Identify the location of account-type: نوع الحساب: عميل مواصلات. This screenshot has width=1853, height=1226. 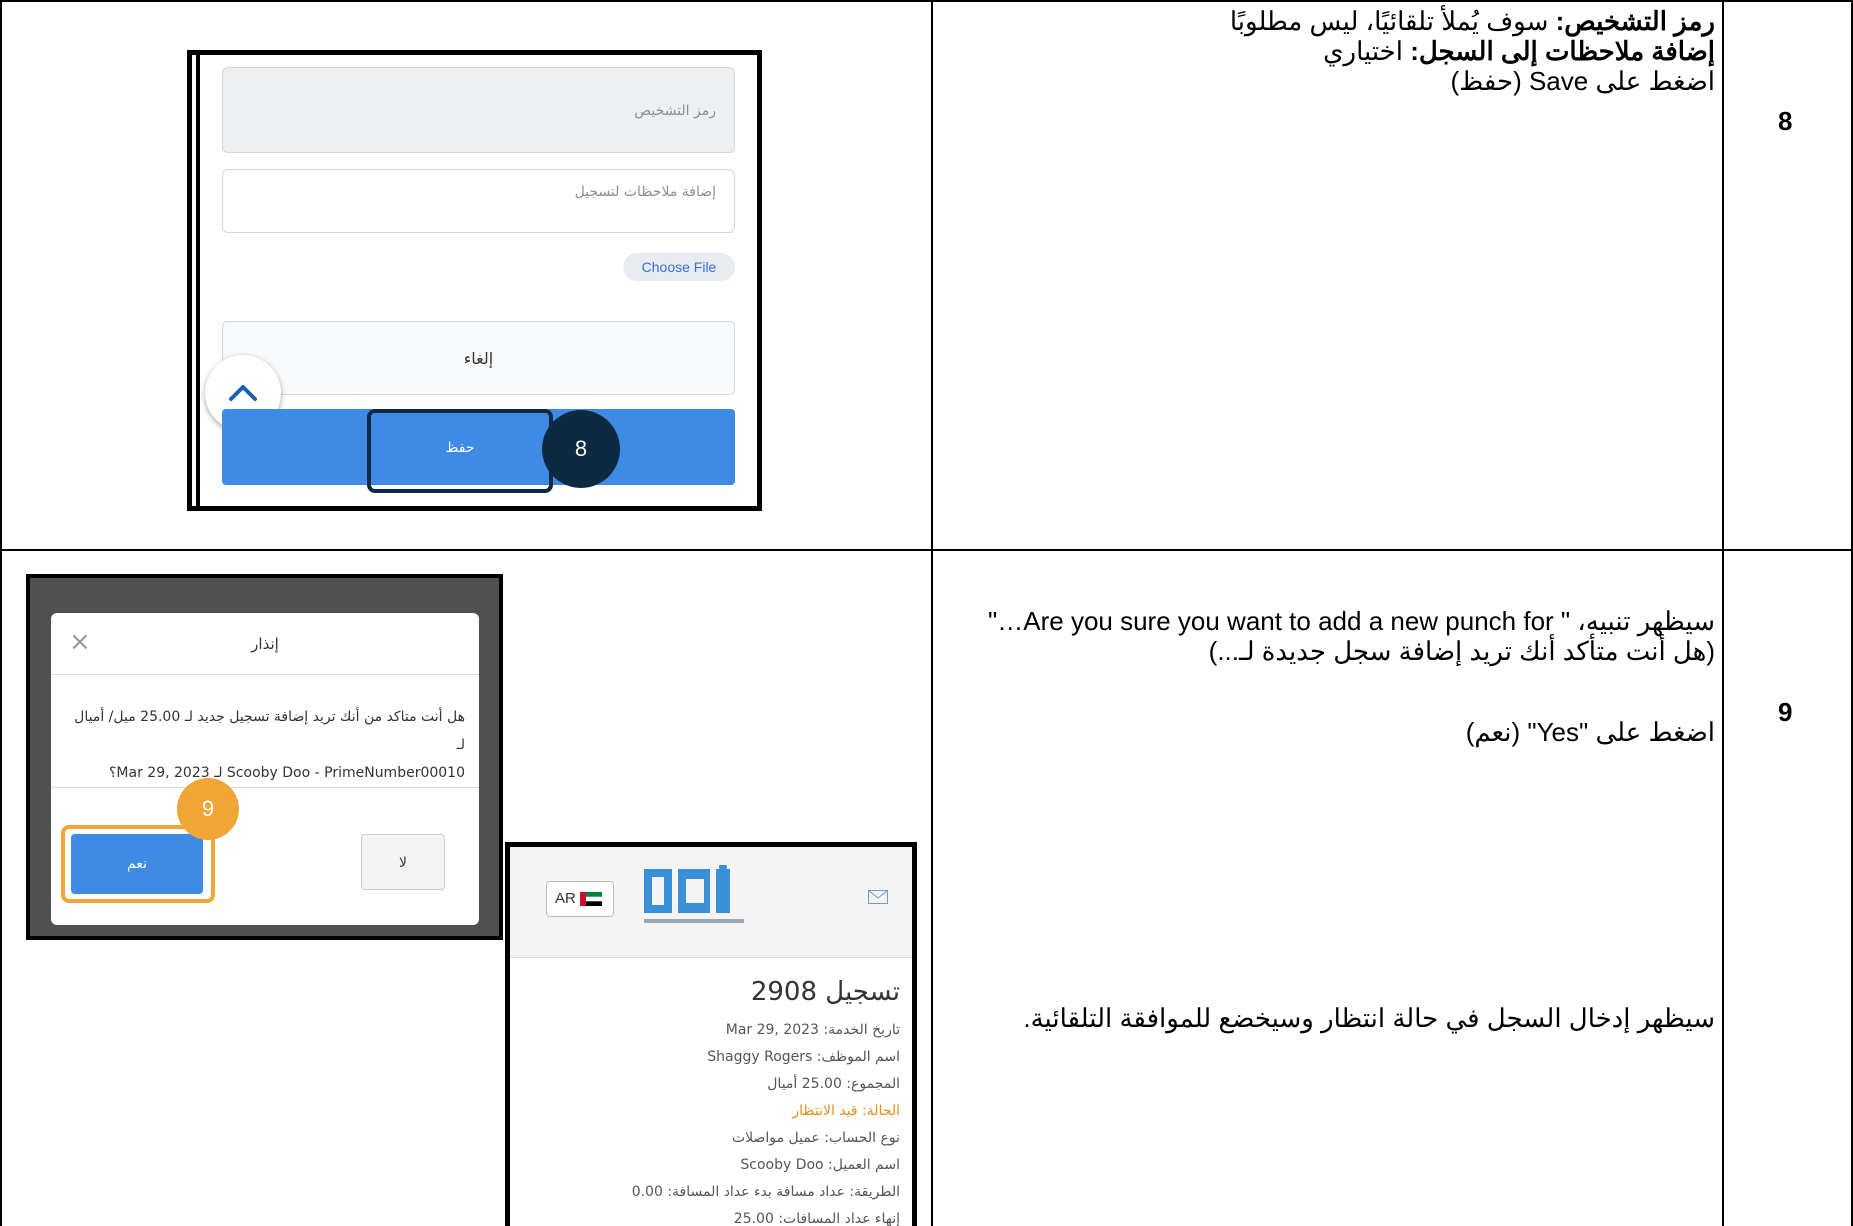
(816, 1138).